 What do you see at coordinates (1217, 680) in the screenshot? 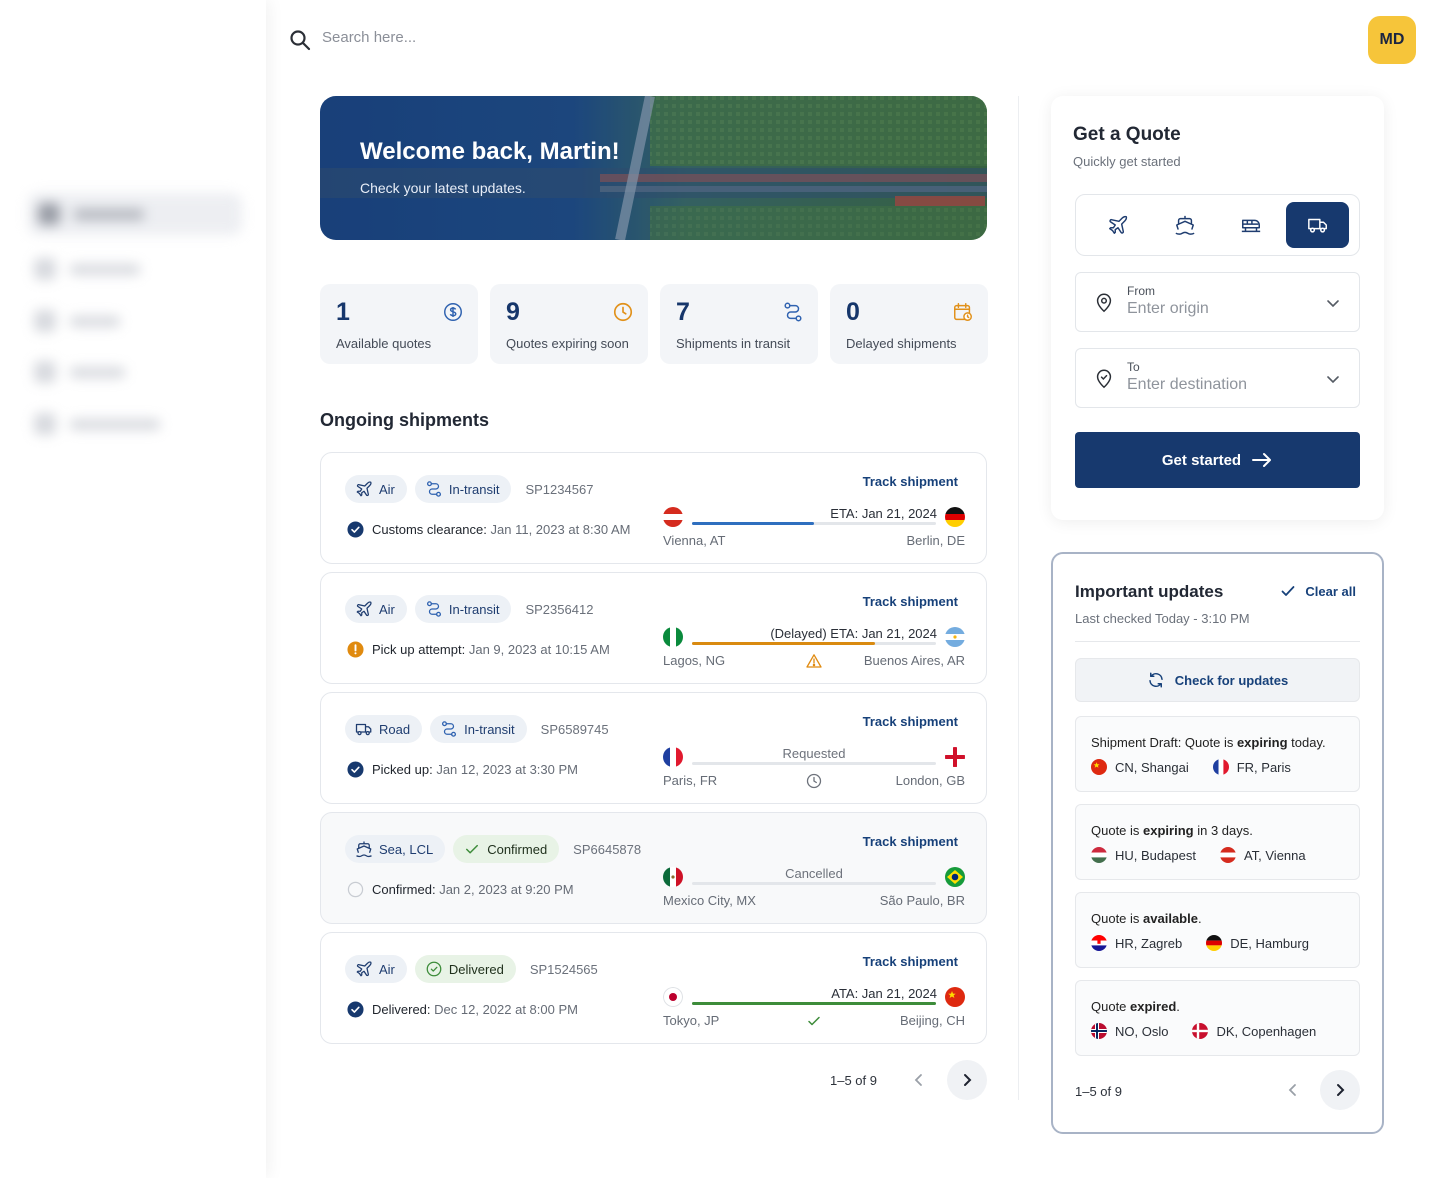
I see `check-for-updates-button: Check for updates` at bounding box center [1217, 680].